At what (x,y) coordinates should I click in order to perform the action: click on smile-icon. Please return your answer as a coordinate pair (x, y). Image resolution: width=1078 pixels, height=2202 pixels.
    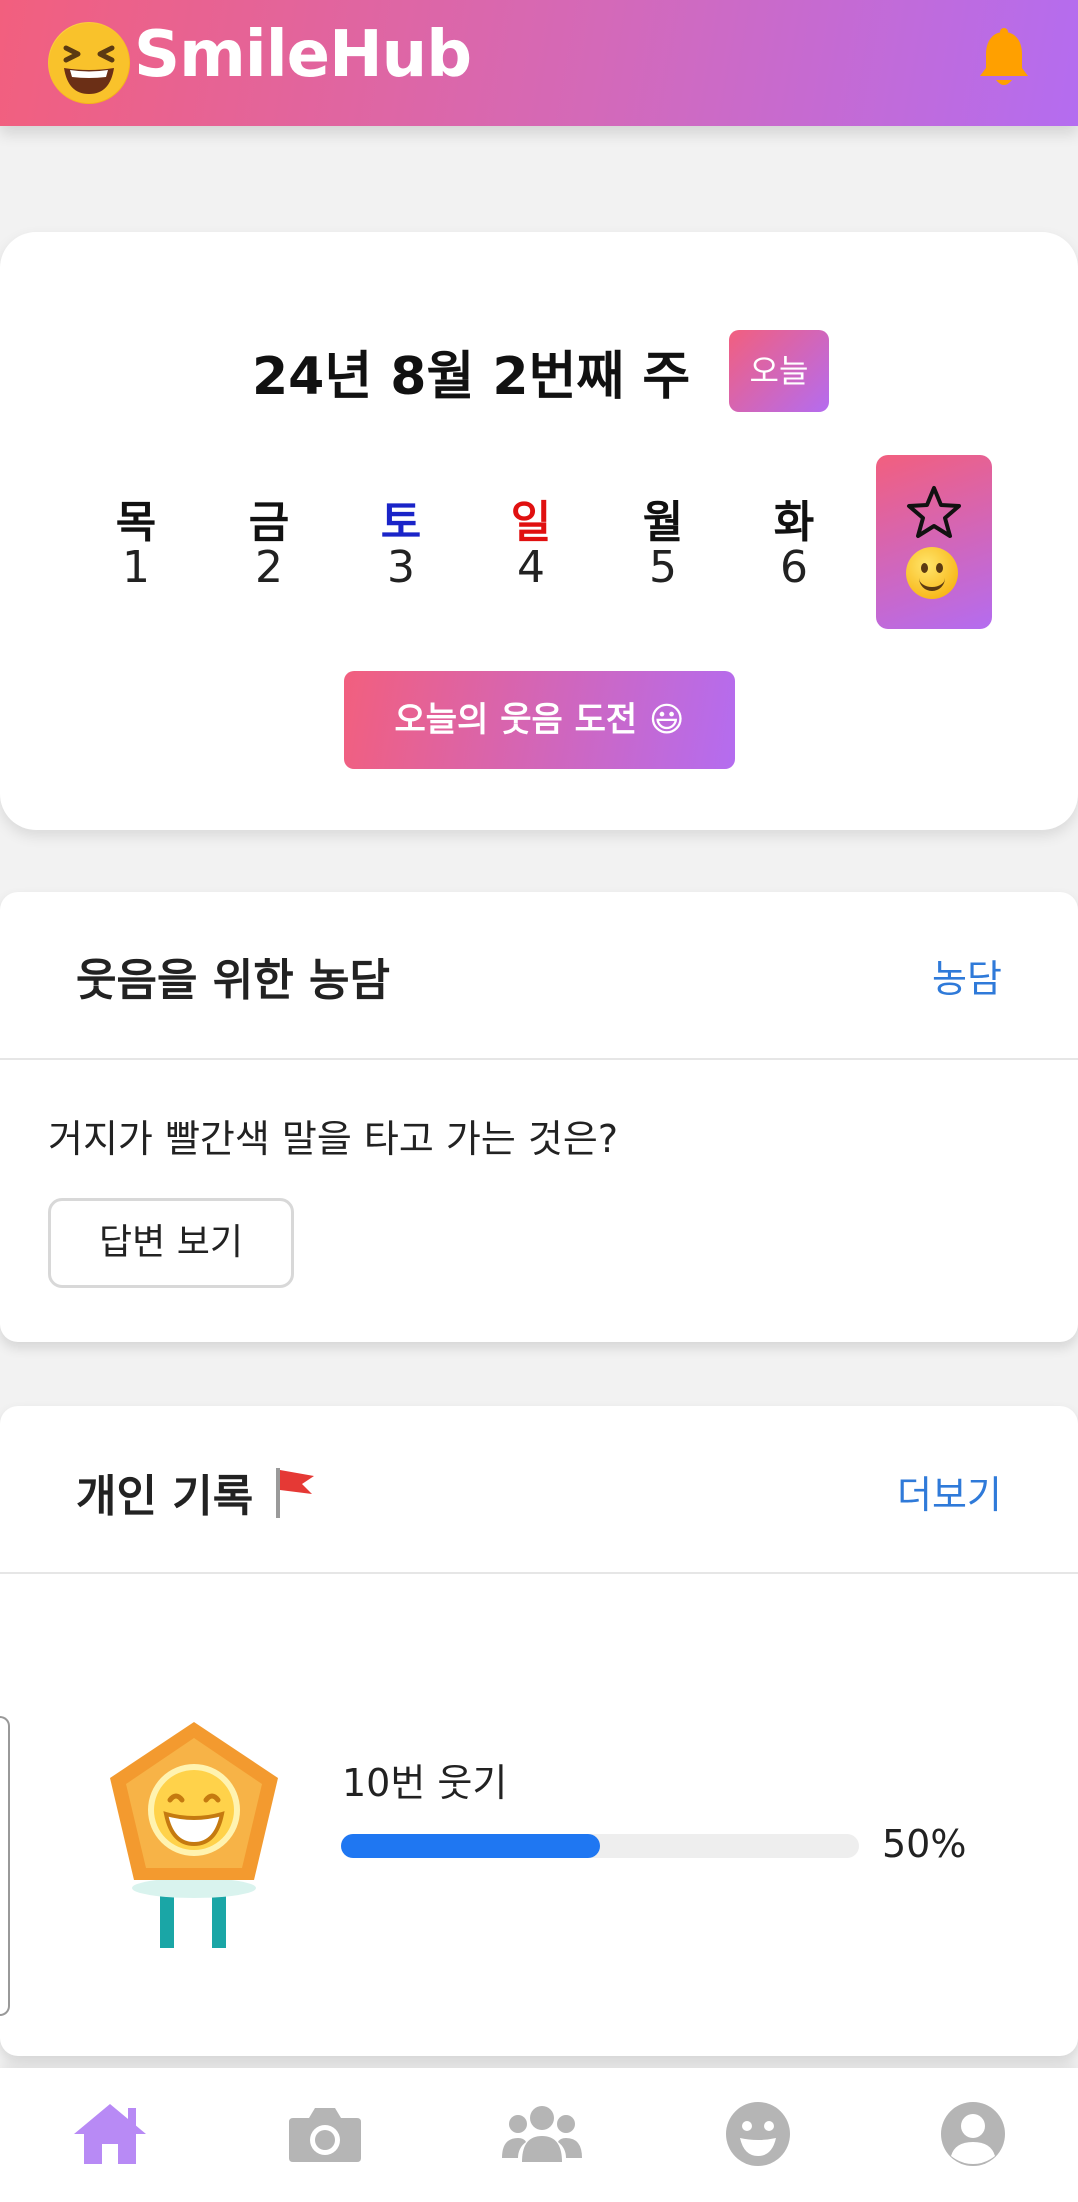
    Looking at the image, I should click on (758, 2134).